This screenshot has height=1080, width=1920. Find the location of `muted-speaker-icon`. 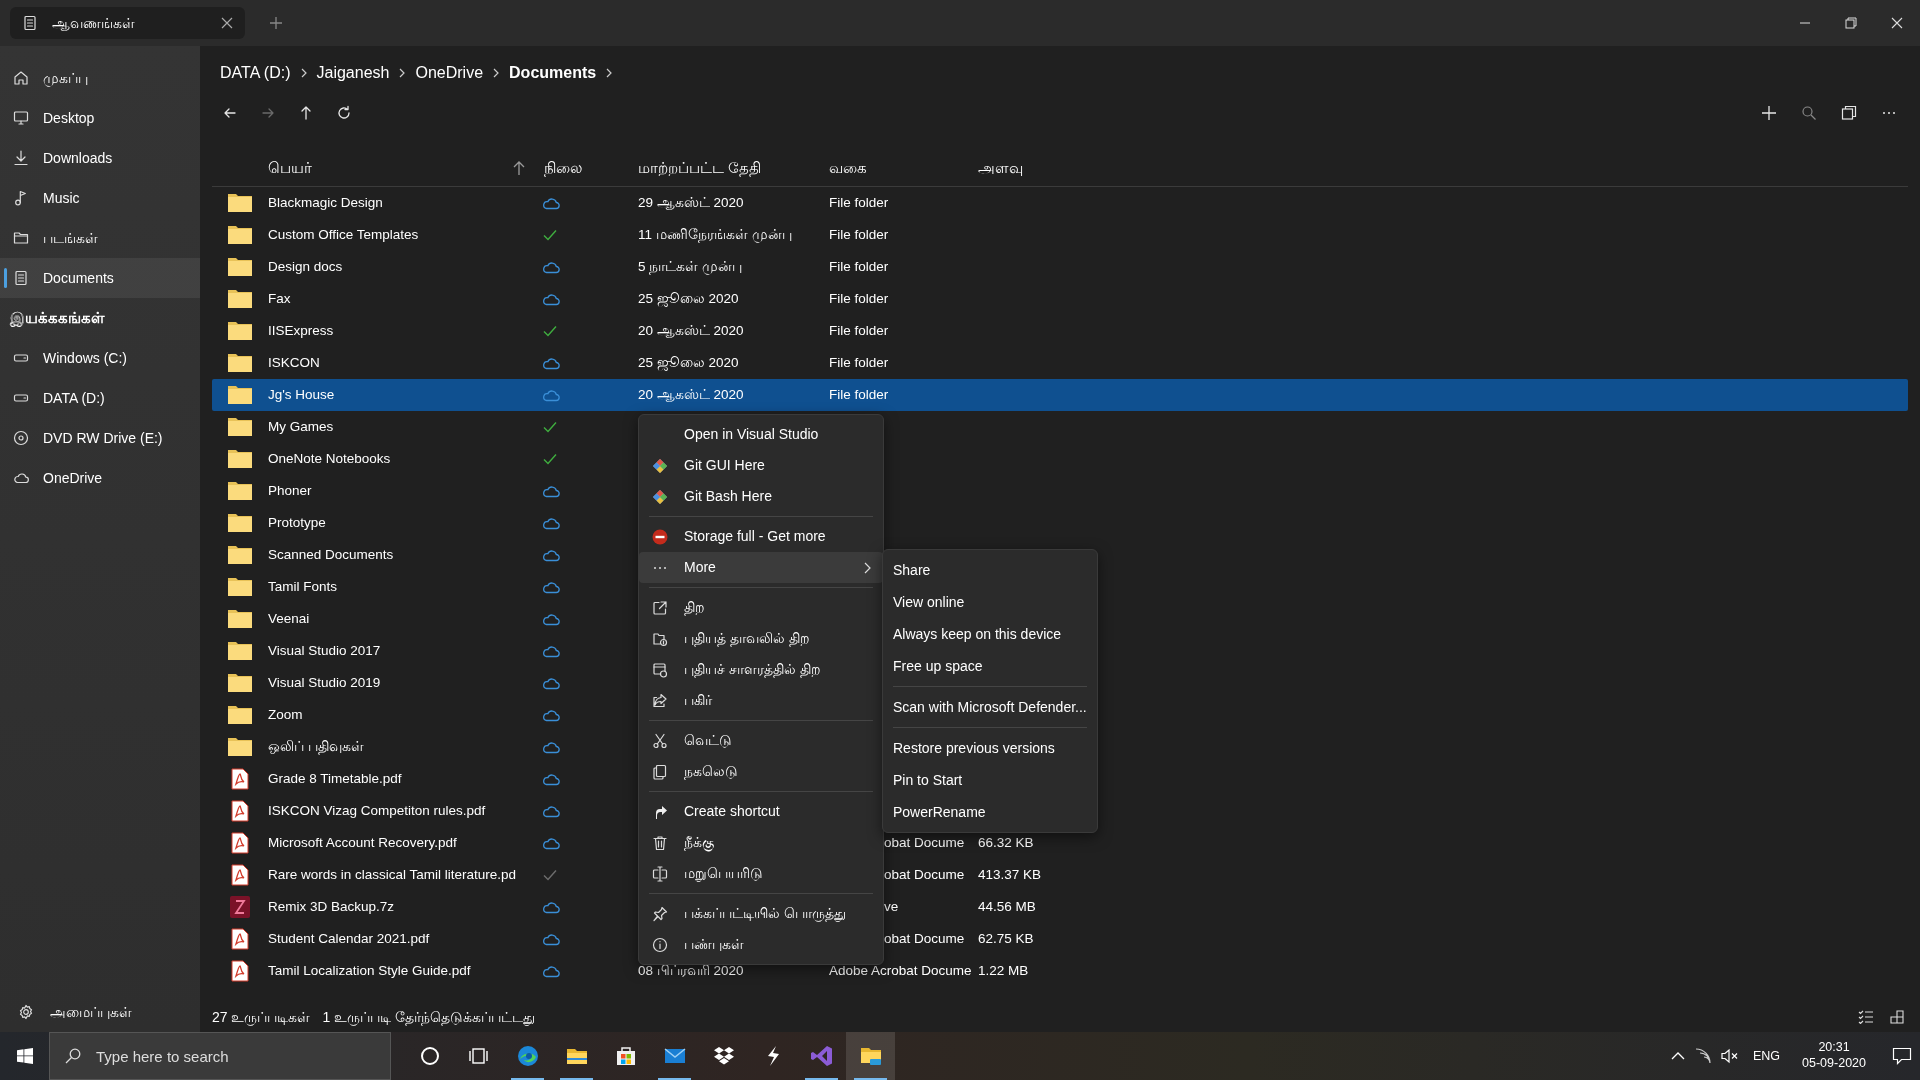

muted-speaker-icon is located at coordinates (1729, 1056).